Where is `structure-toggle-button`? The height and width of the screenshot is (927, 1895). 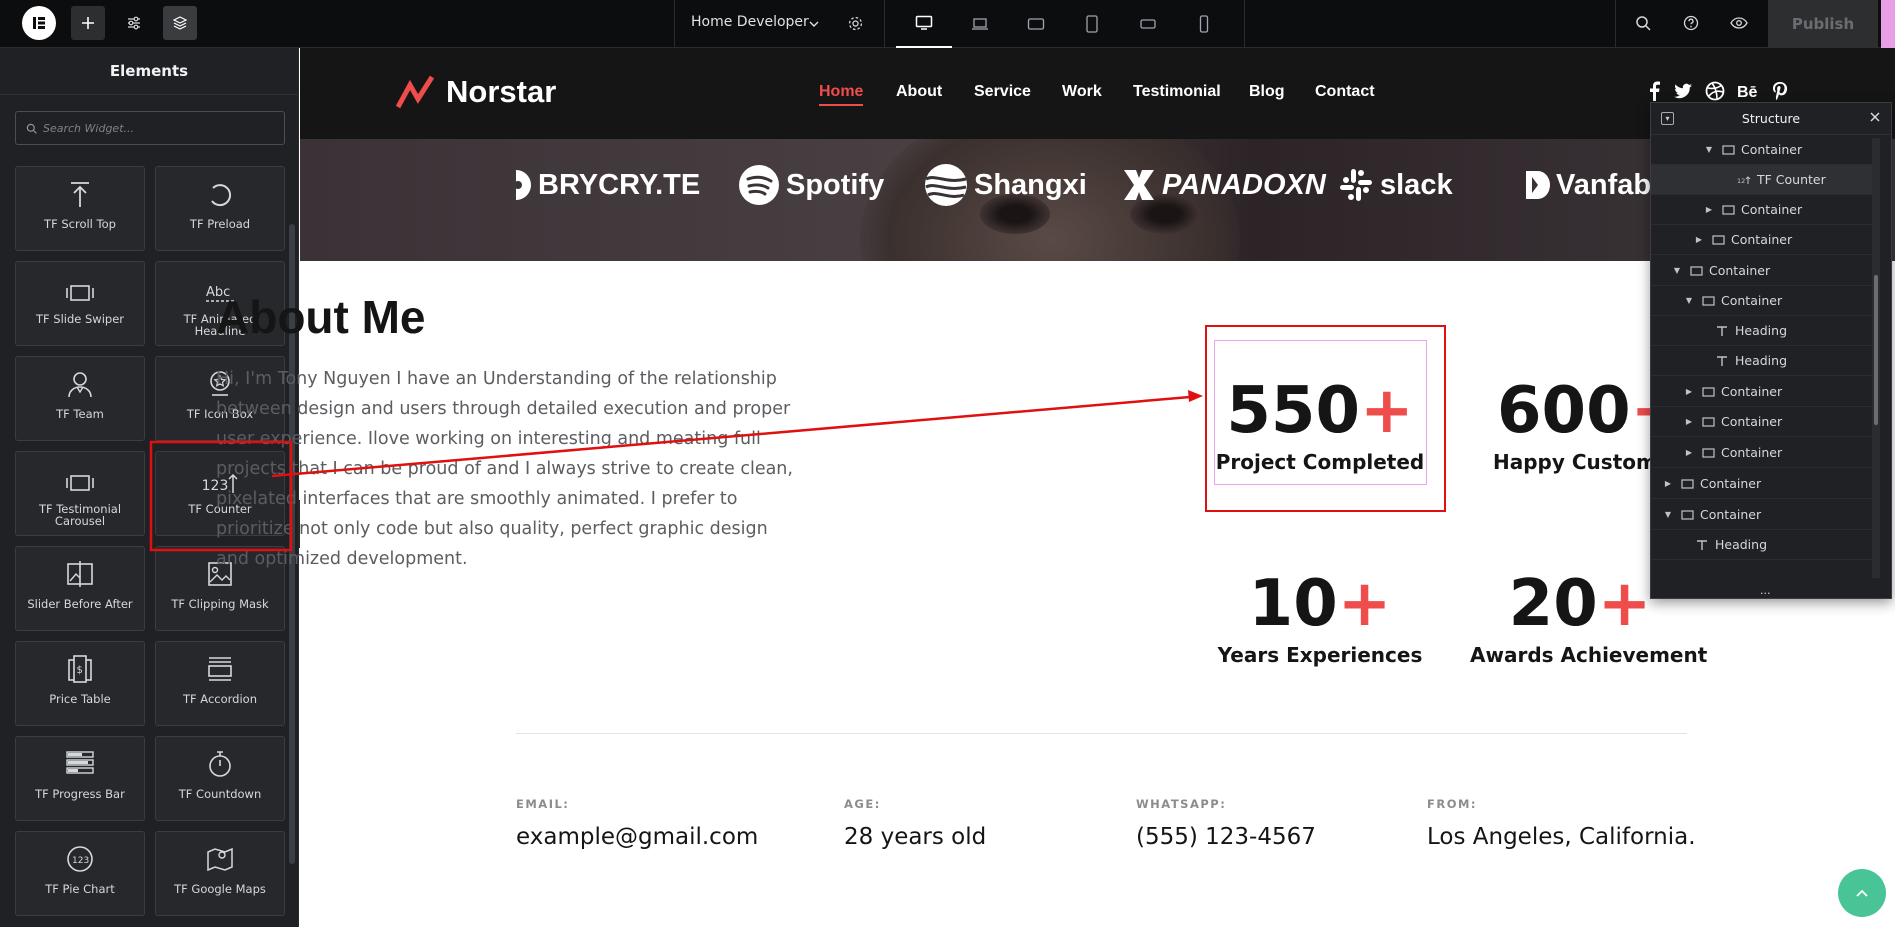 structure-toggle-button is located at coordinates (180, 23).